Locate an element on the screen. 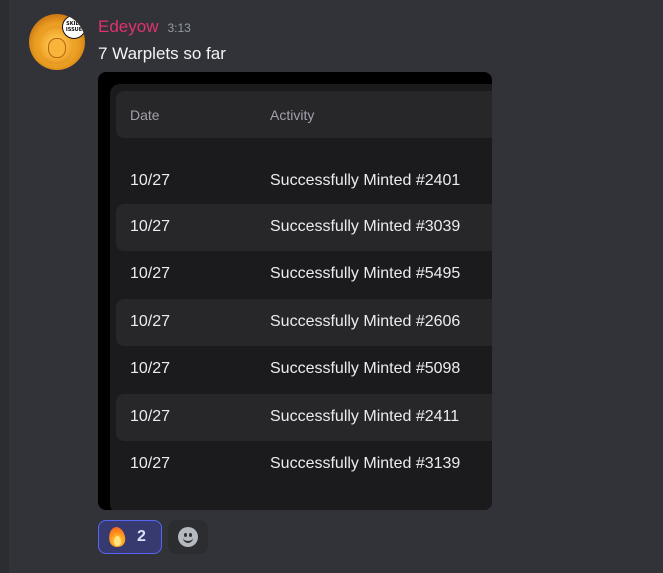 This screenshot has width=663, height=573. add-reaction-button is located at coordinates (188, 537).